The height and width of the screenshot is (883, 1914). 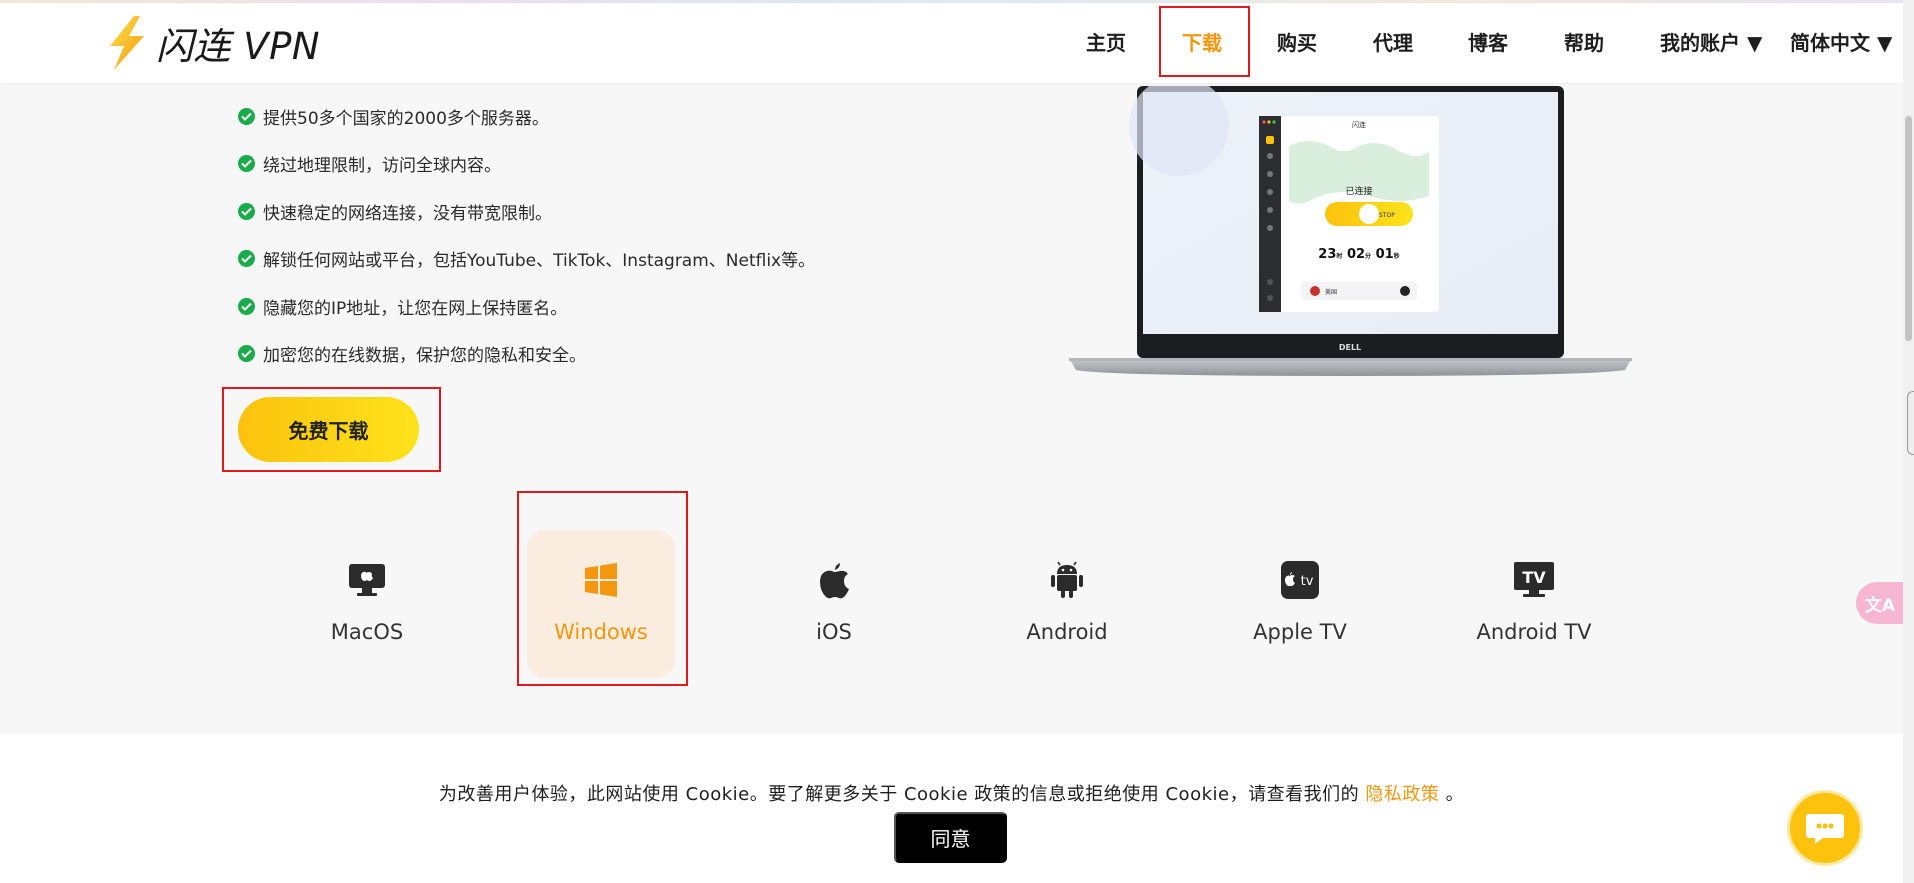 What do you see at coordinates (1300, 604) in the screenshot?
I see `platform-apple-tv: tv Apple TV` at bounding box center [1300, 604].